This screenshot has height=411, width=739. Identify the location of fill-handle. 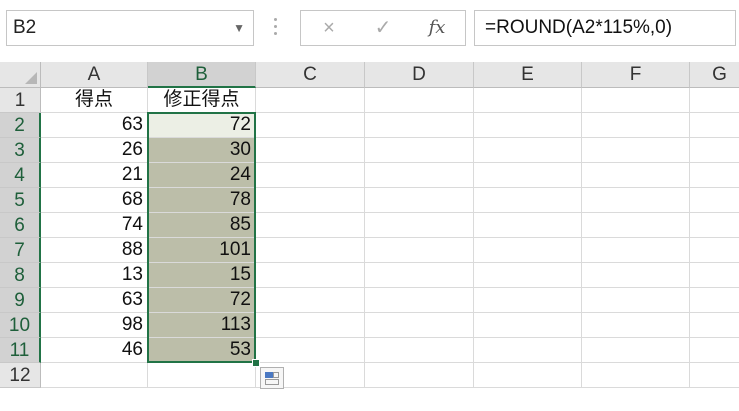
(256, 363).